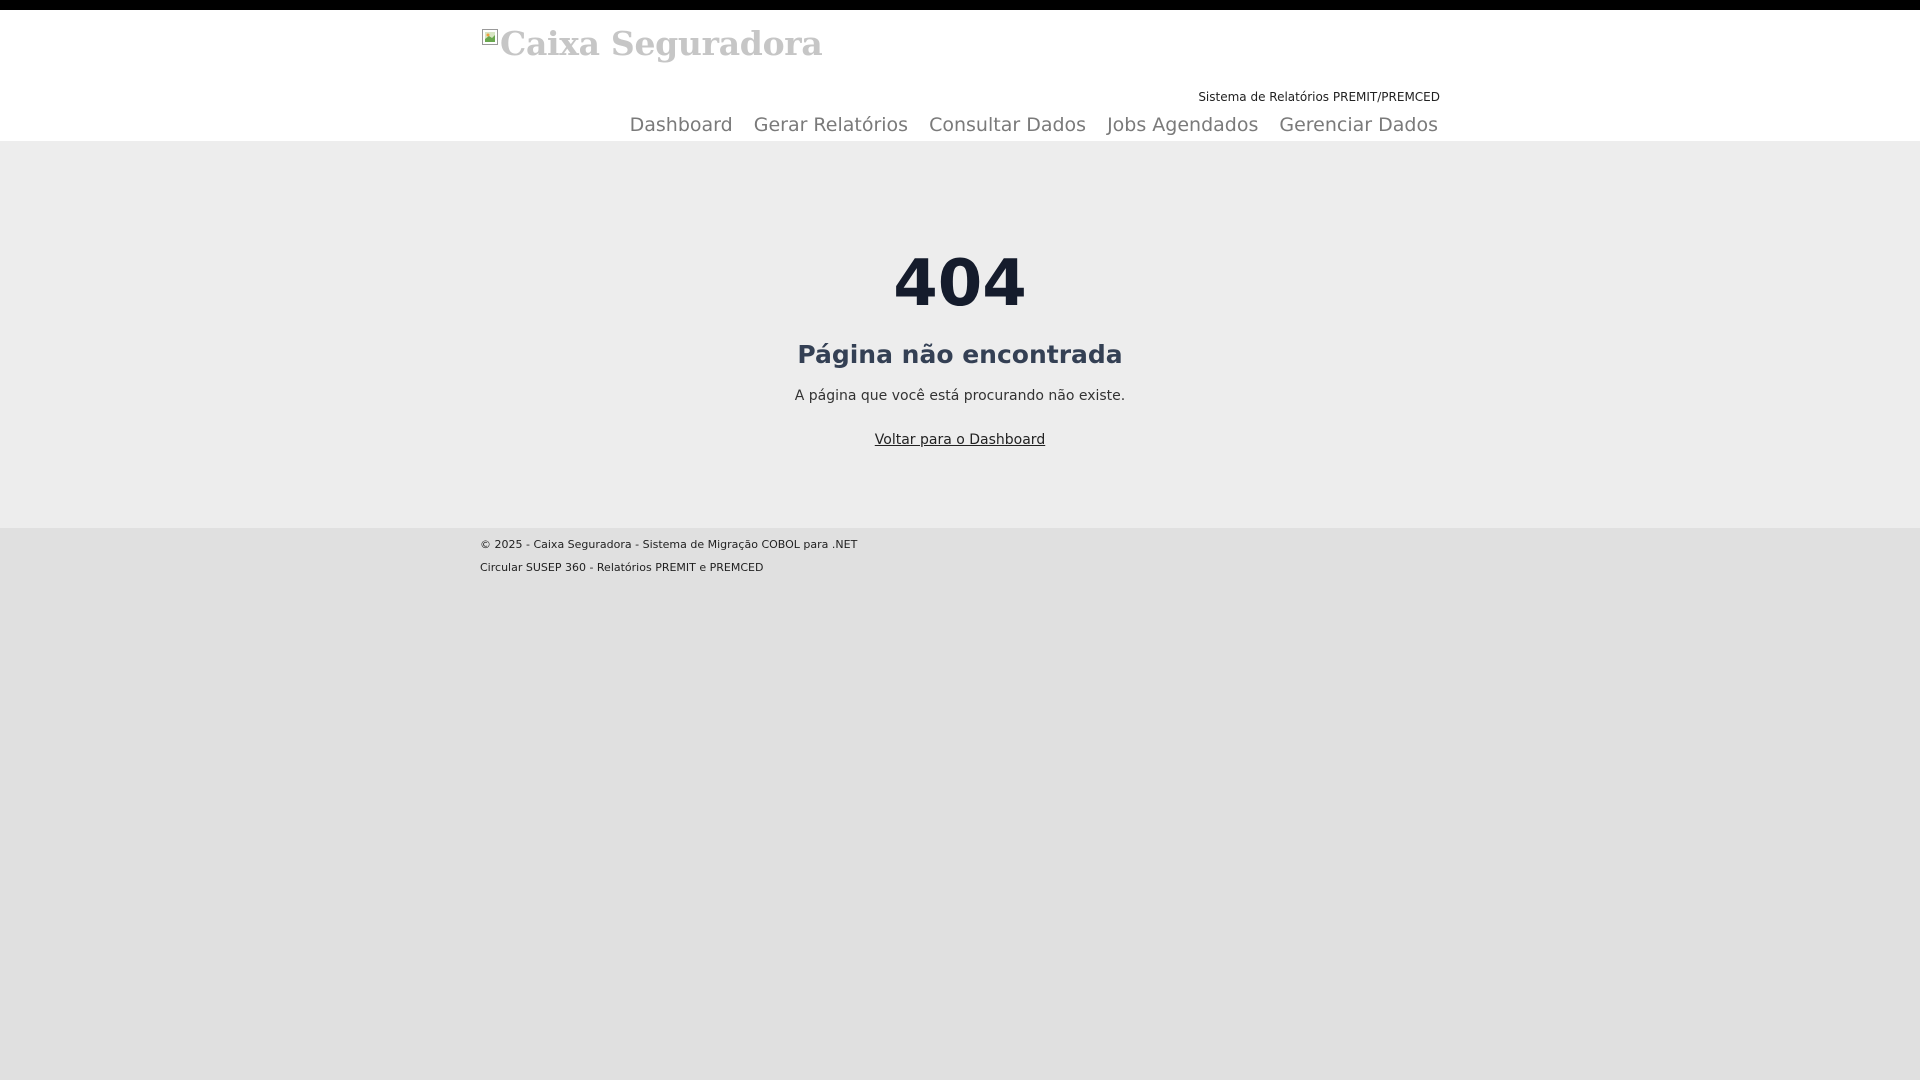  I want to click on back-link-container: Voltar para o Dashboard, so click(960, 438).